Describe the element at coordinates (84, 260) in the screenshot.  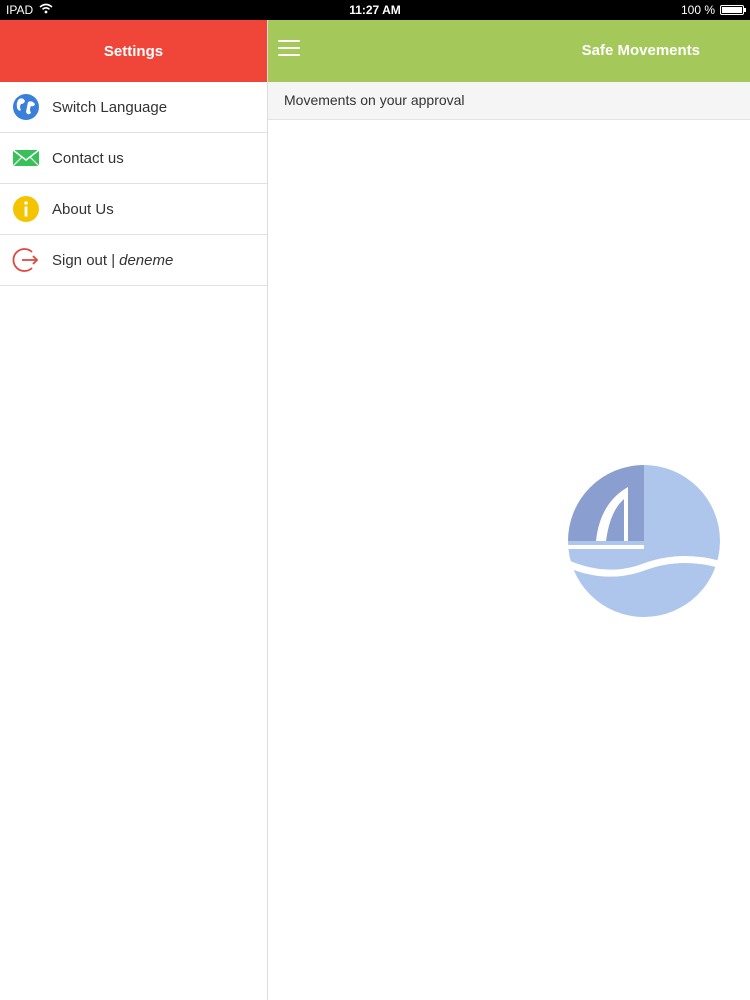
I see `sidebar-item-label: Sign out |` at that location.